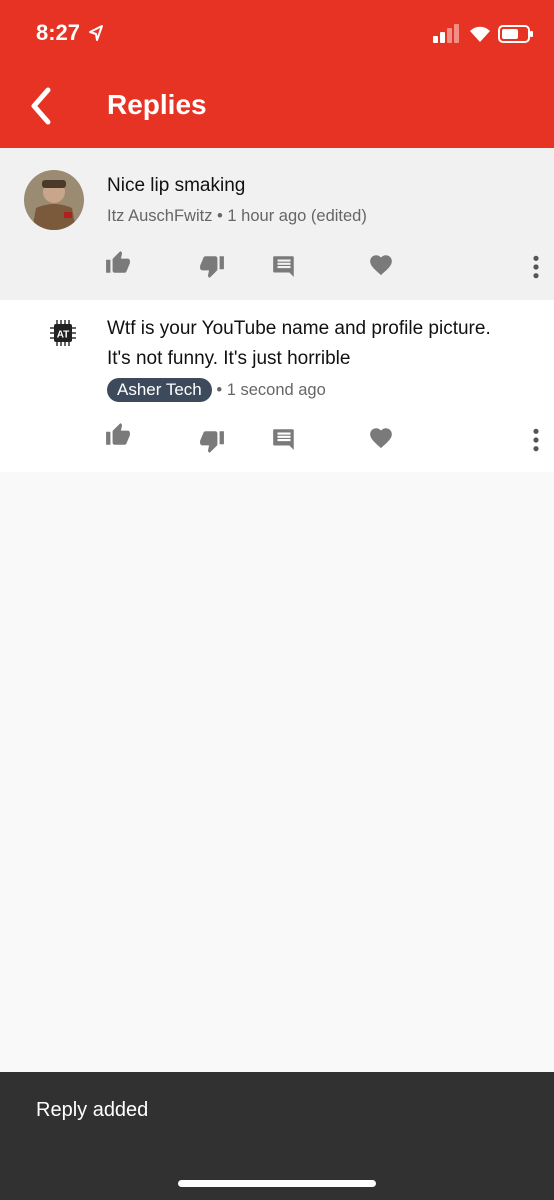  Describe the element at coordinates (159, 216) in the screenshot. I see `comment-author: Itz AuschFwitz` at that location.